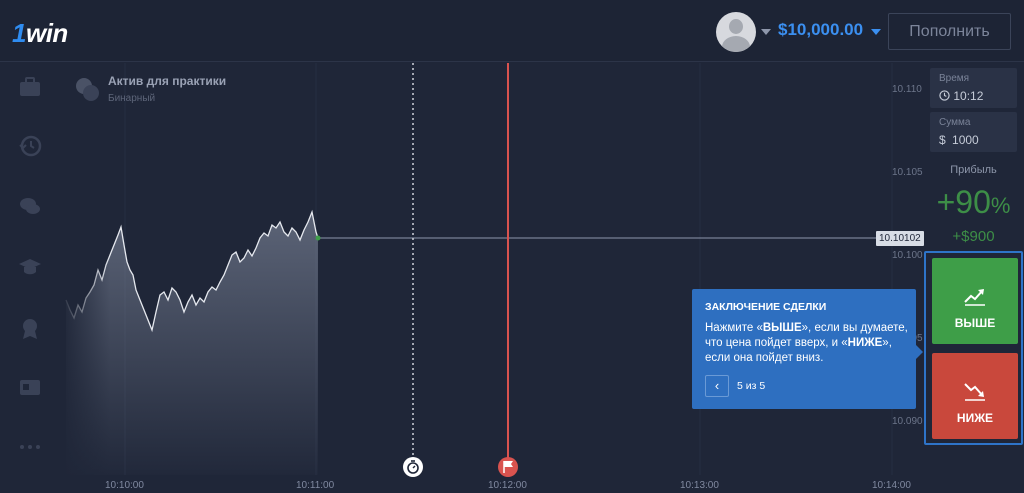 Image resolution: width=1024 pixels, height=493 pixels. Describe the element at coordinates (942, 140) in the screenshot. I see `currency-icon: $` at that location.